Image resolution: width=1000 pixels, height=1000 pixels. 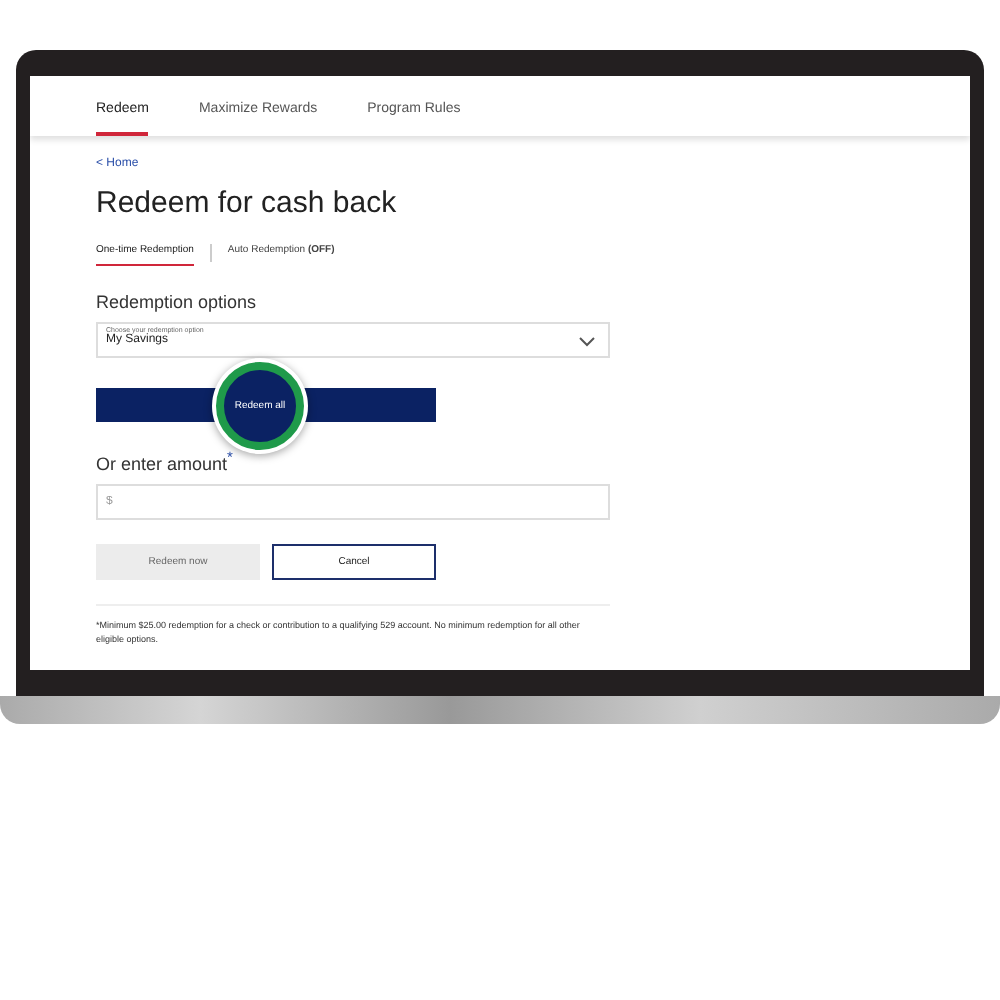 What do you see at coordinates (165, 461) in the screenshot?
I see `amount-title: Or enter amount$^{*}$` at bounding box center [165, 461].